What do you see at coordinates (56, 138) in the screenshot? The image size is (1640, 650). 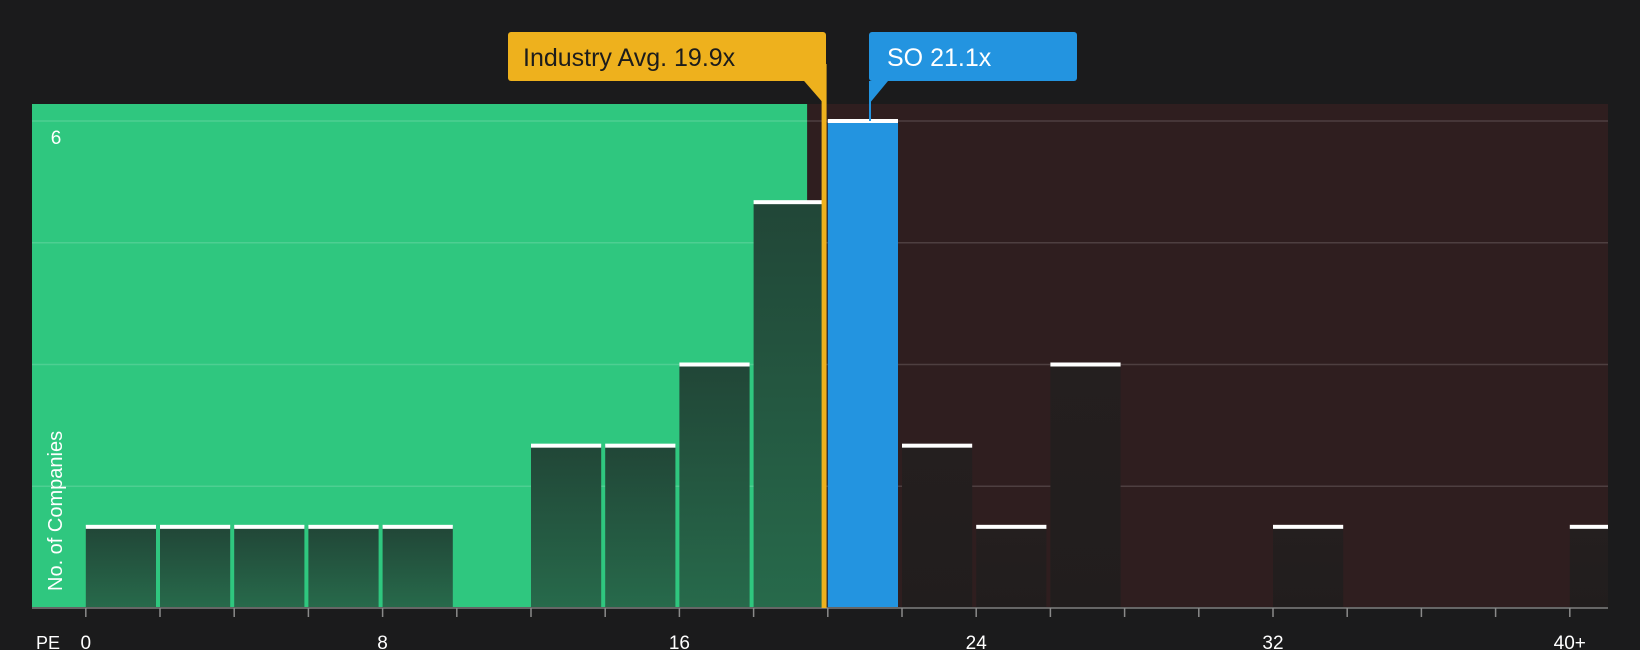 I see `y-max-label: 6` at bounding box center [56, 138].